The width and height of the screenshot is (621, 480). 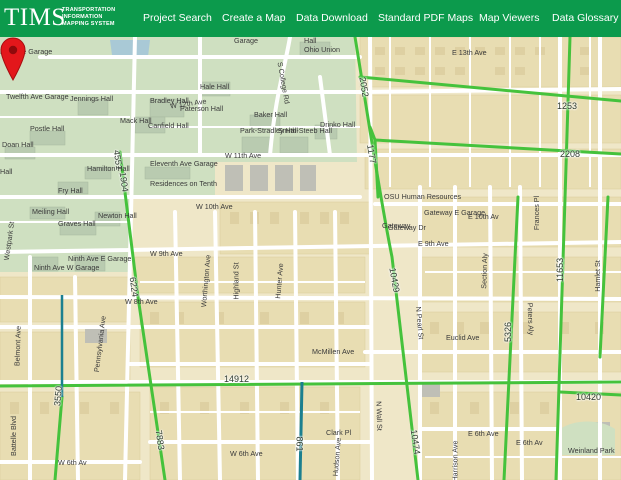 What do you see at coordinates (396, 225) in the screenshot?
I see `place-label: Gateway` at bounding box center [396, 225].